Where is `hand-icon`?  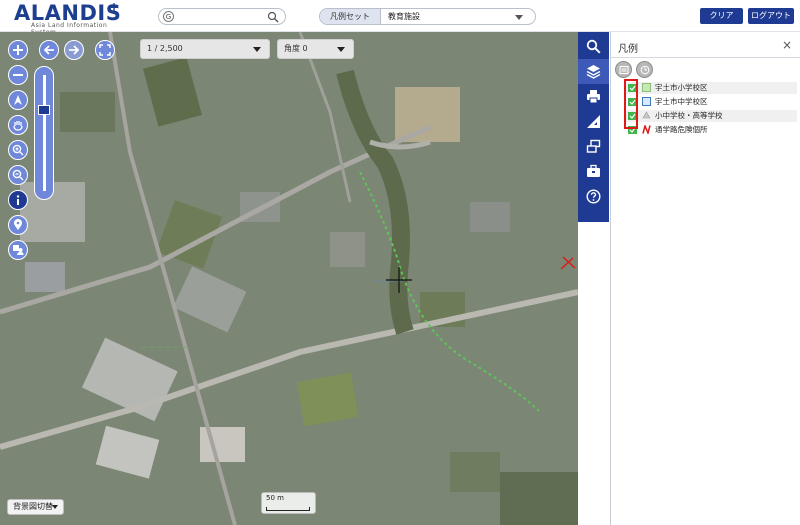
hand-icon is located at coordinates (18, 126).